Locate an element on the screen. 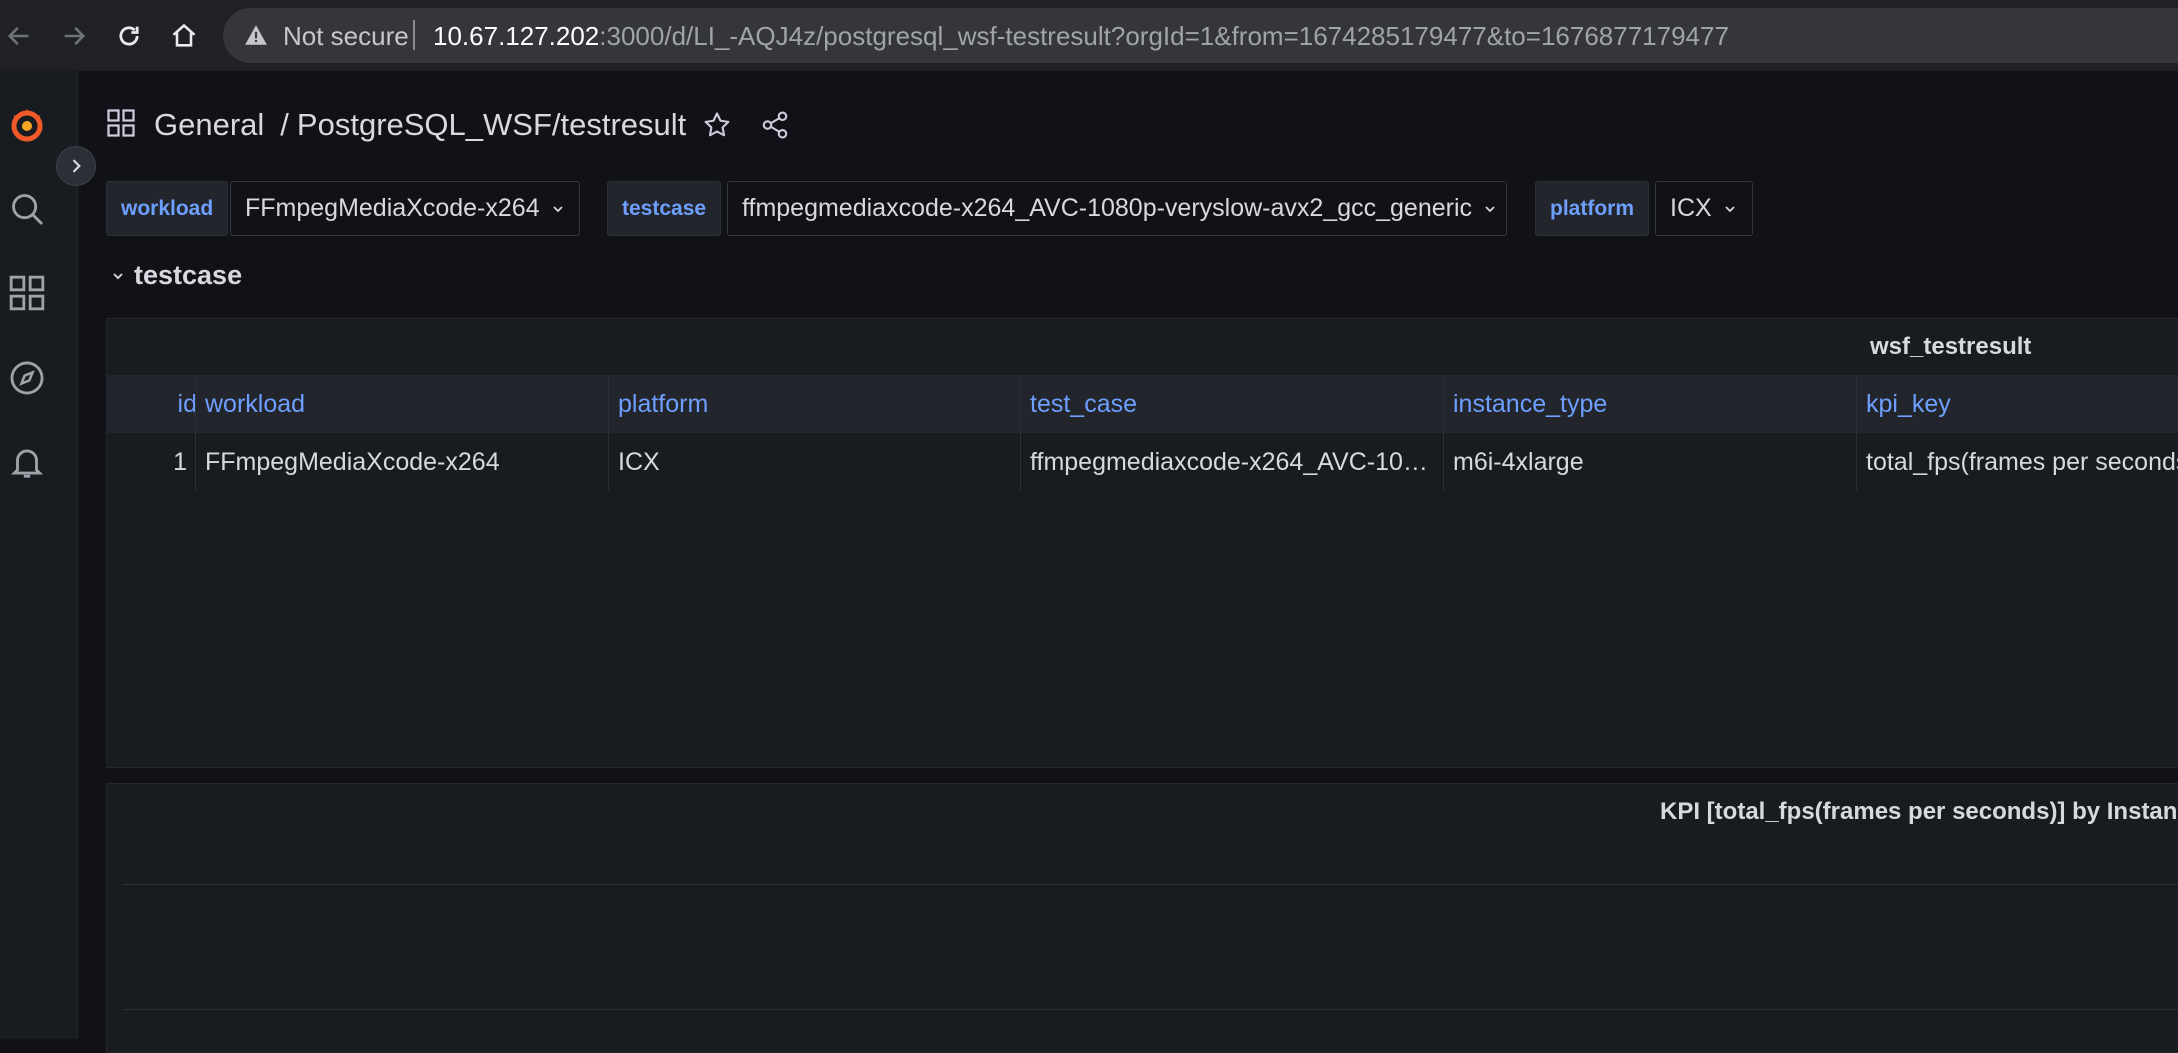 The width and height of the screenshot is (2178, 1053). row-header: testcase is located at coordinates (176, 275).